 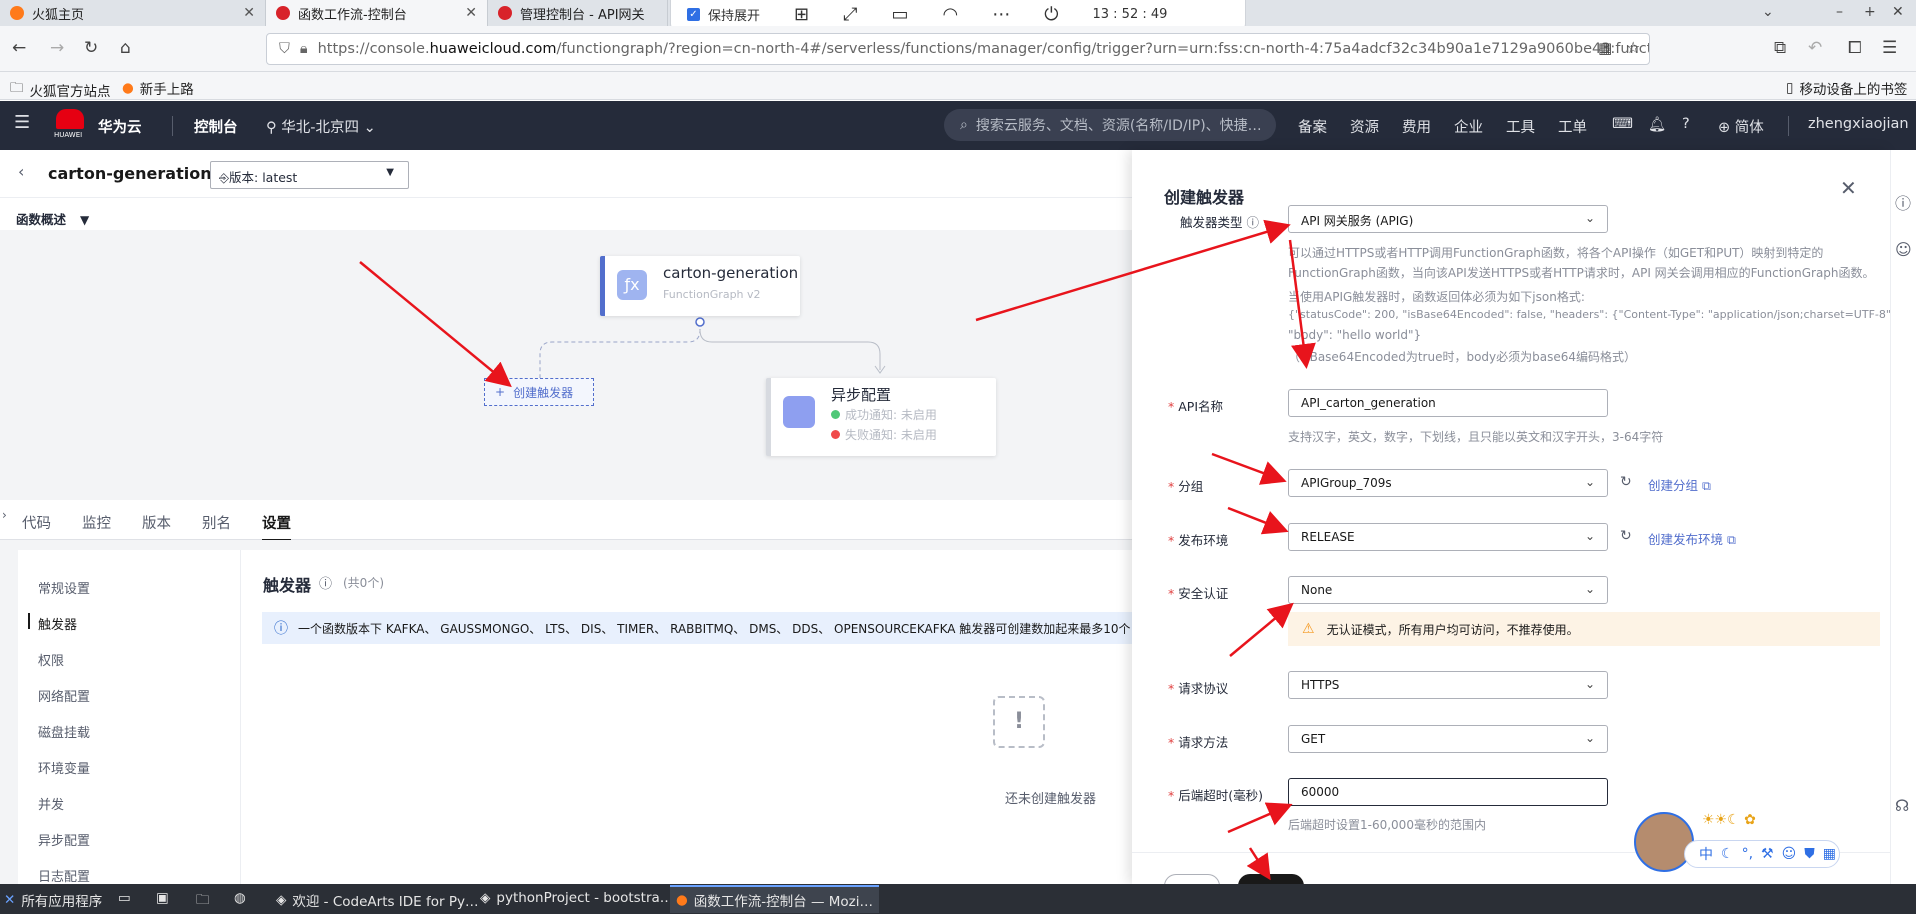 What do you see at coordinates (1633, 47) in the screenshot?
I see `bookmark-star-icon: ☆` at bounding box center [1633, 47].